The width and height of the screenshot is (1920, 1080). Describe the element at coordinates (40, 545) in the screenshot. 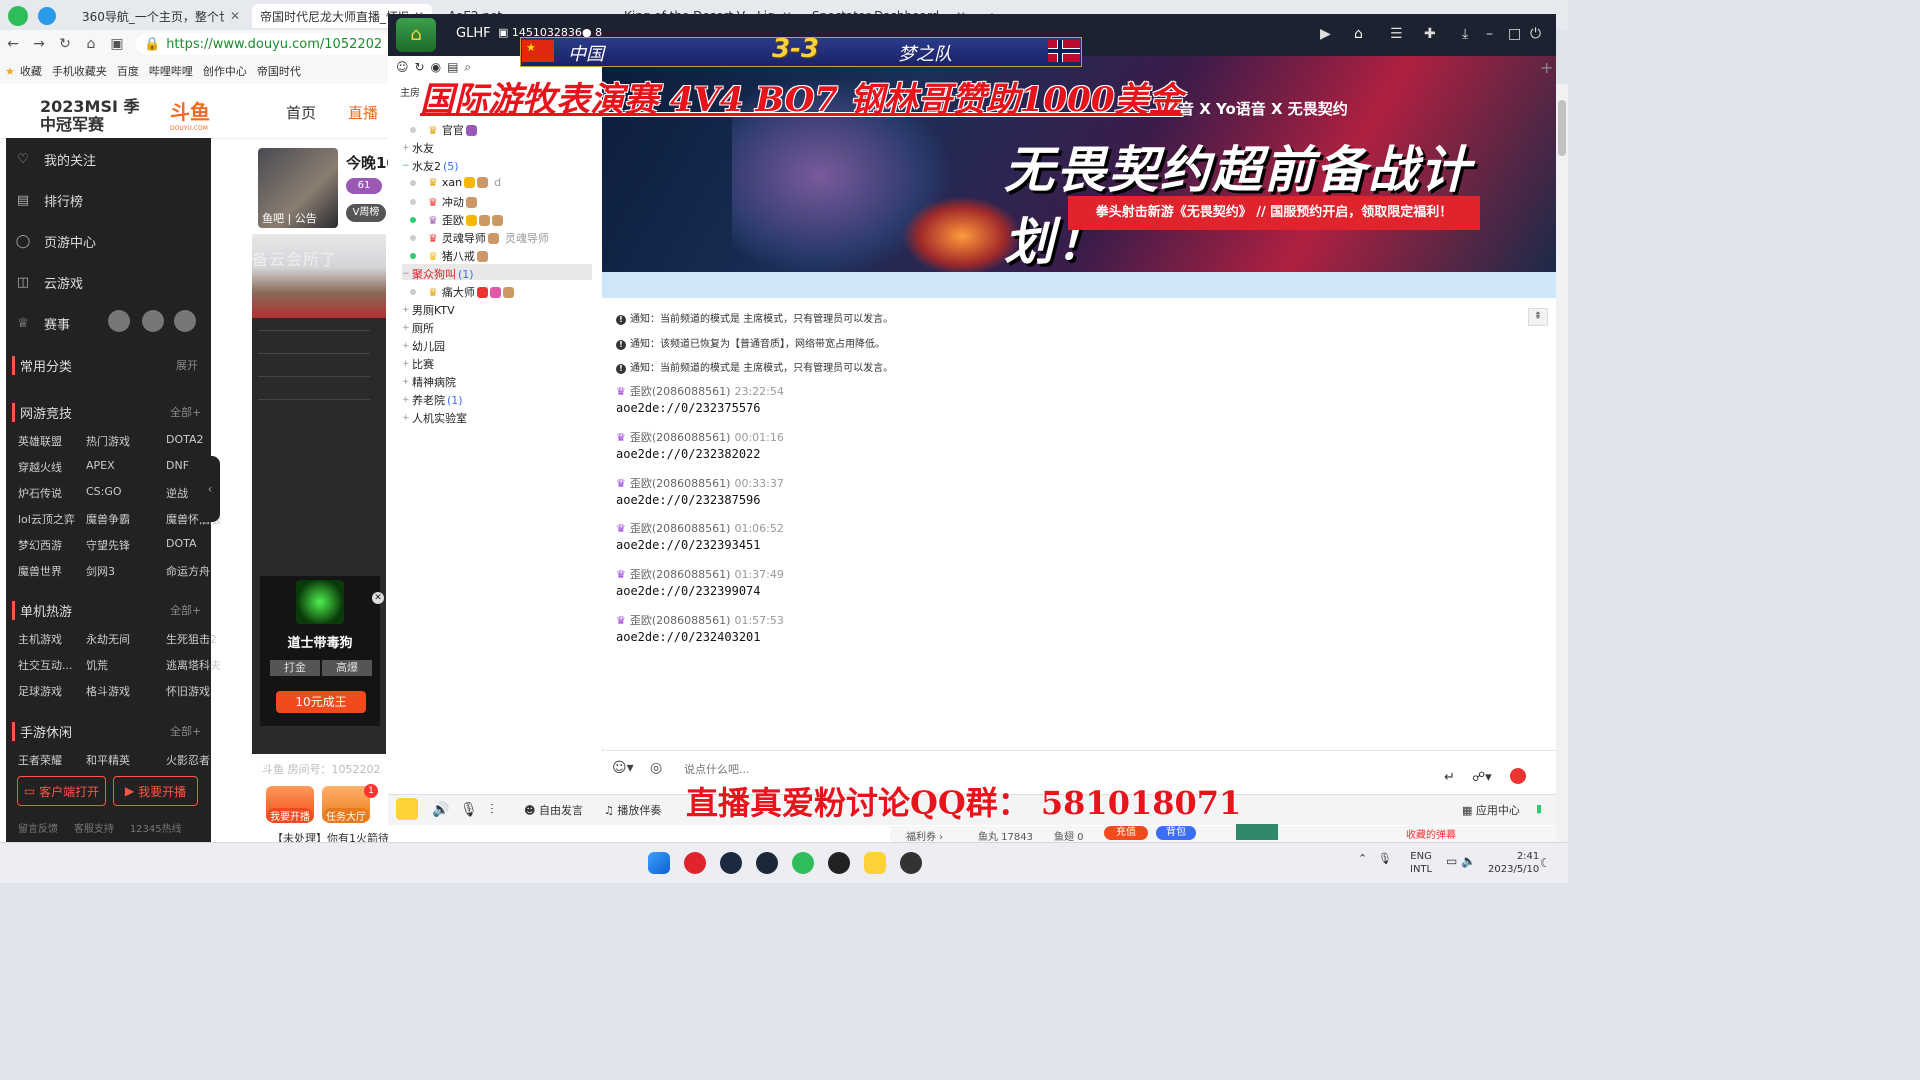

I see `category-link: 梦幻西游` at that location.